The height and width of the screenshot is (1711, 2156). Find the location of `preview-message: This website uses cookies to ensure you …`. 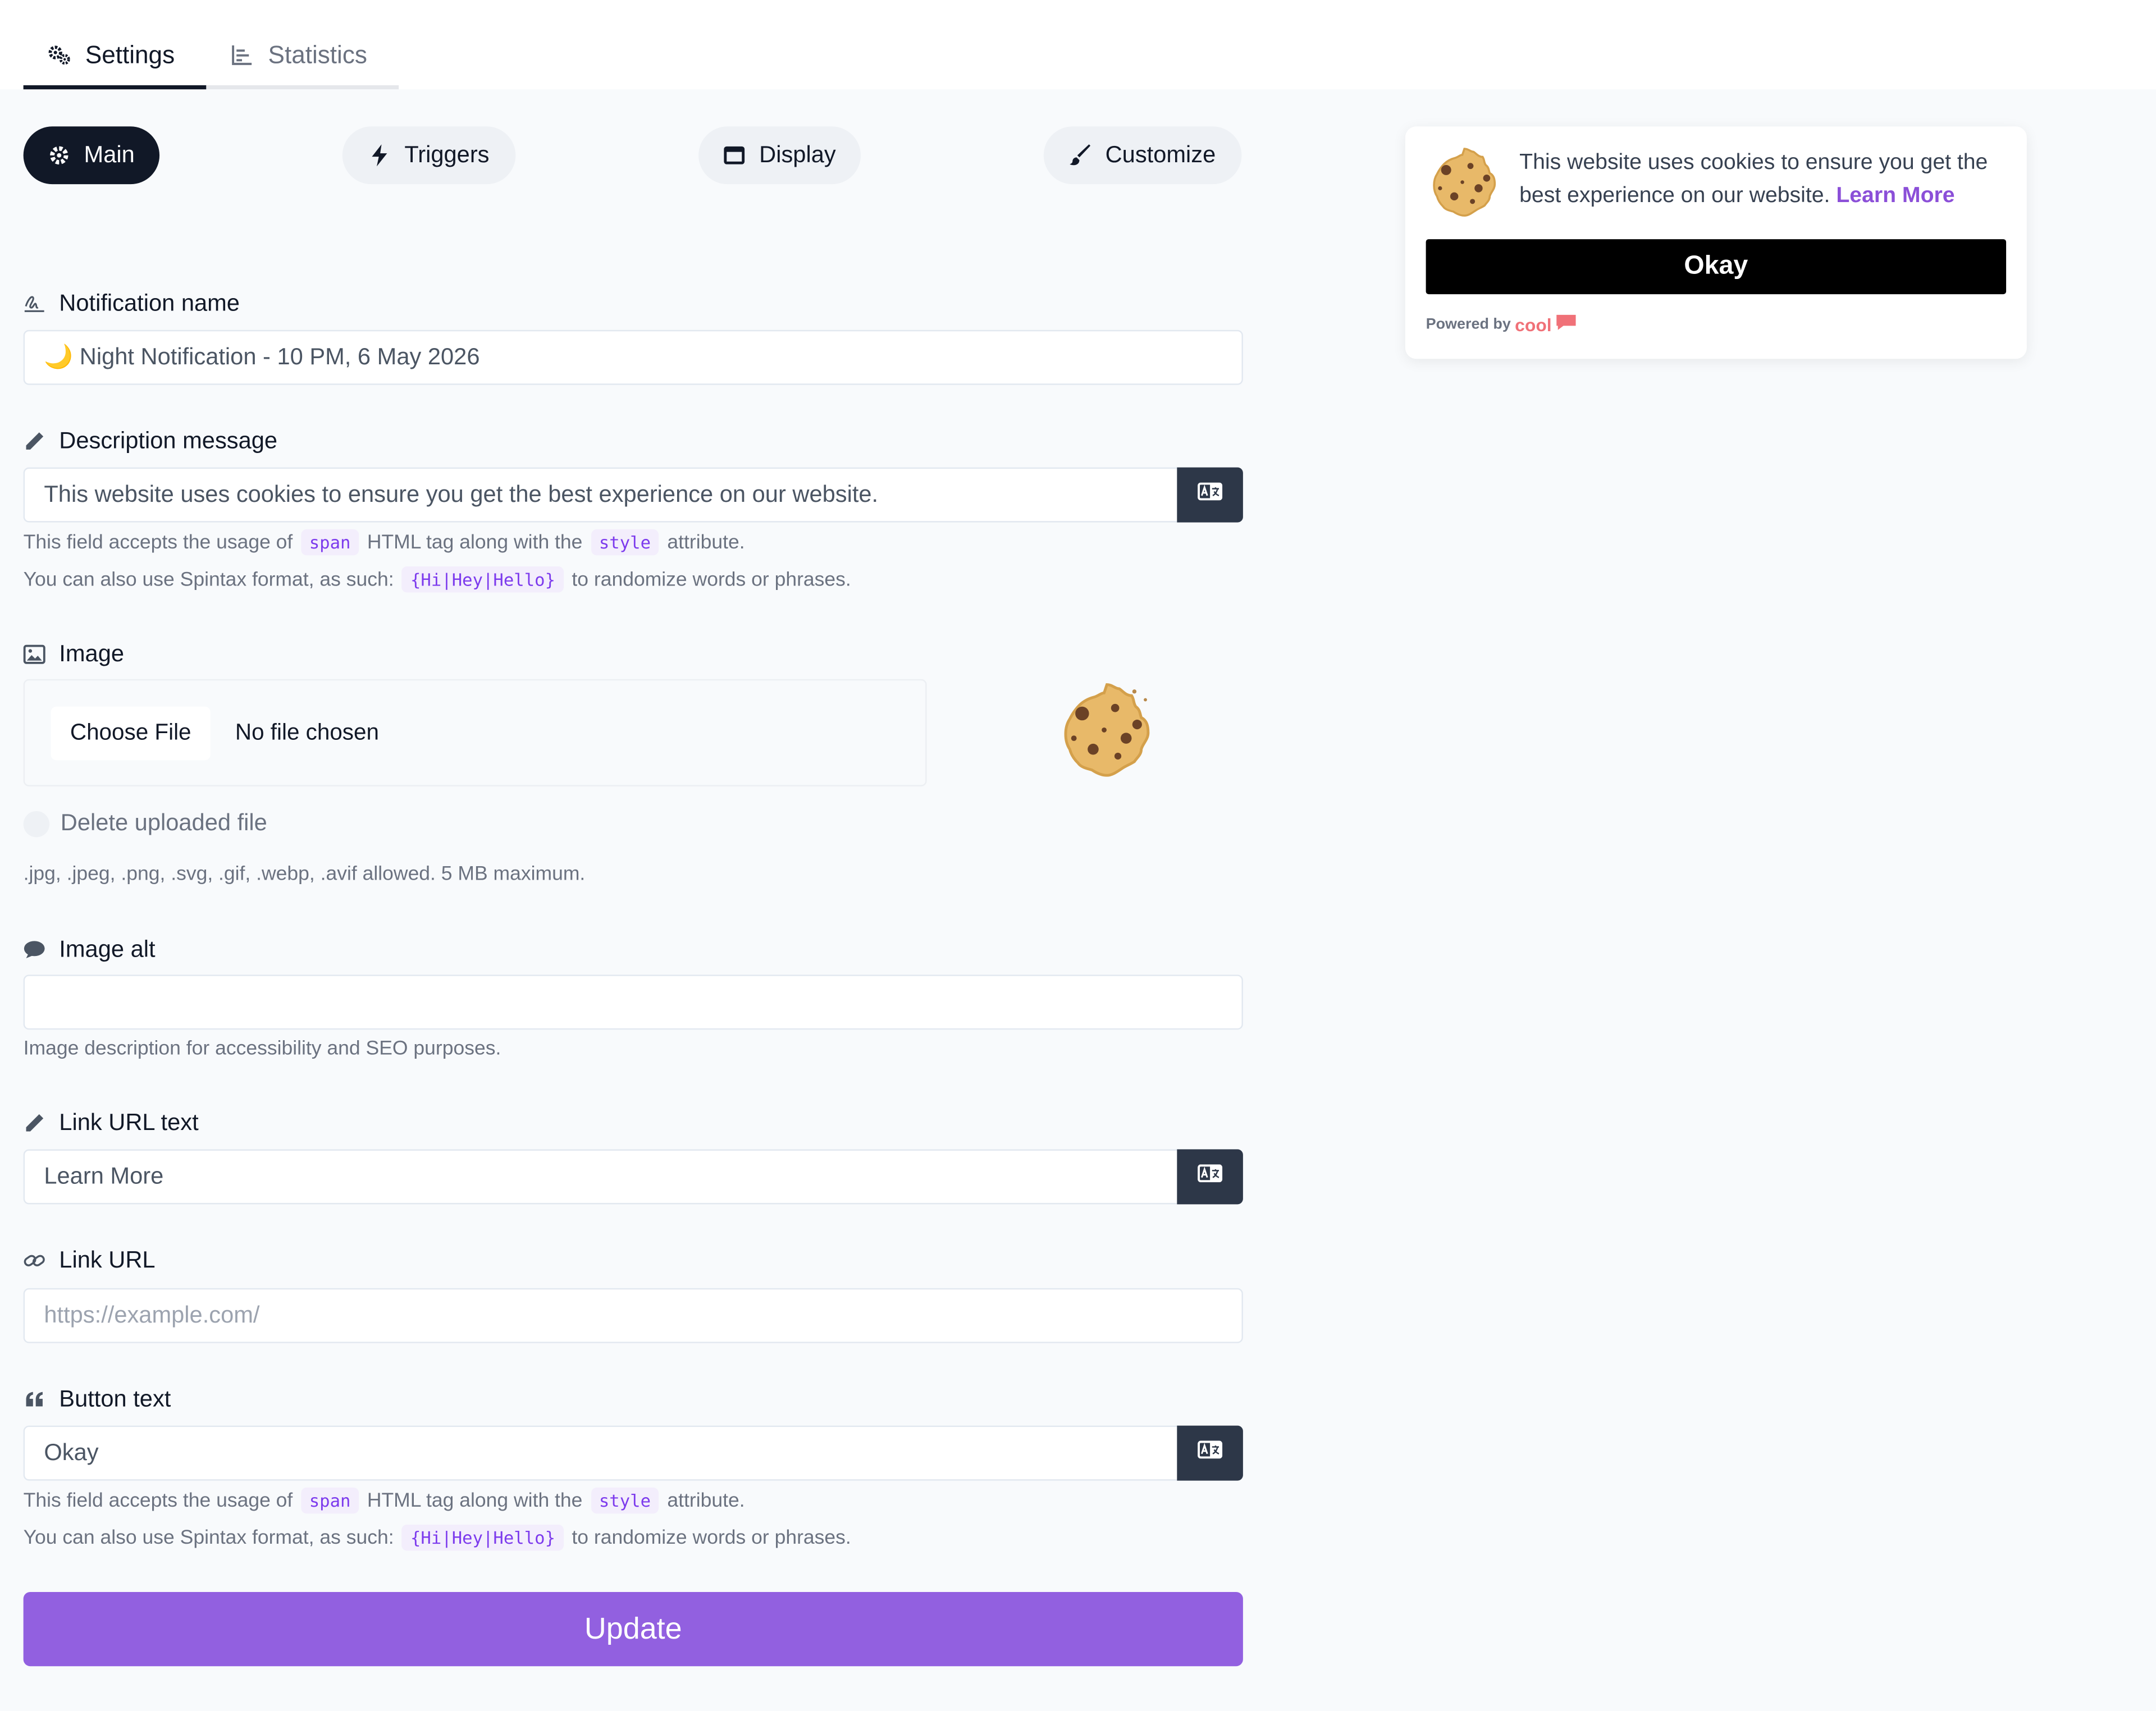

preview-message: This website uses cookies to ensure you … is located at coordinates (1767, 180).